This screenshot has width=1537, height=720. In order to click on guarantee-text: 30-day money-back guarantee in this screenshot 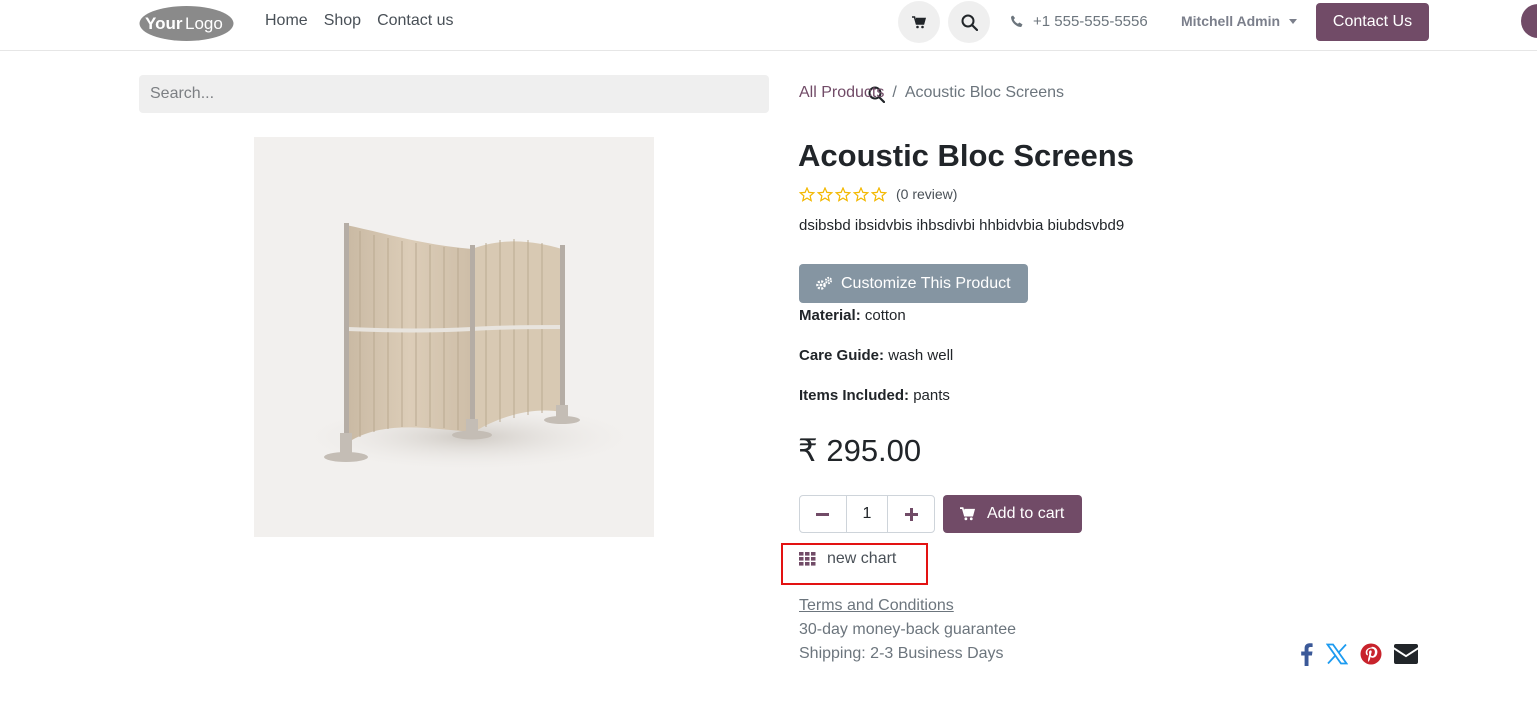, I will do `click(908, 629)`.